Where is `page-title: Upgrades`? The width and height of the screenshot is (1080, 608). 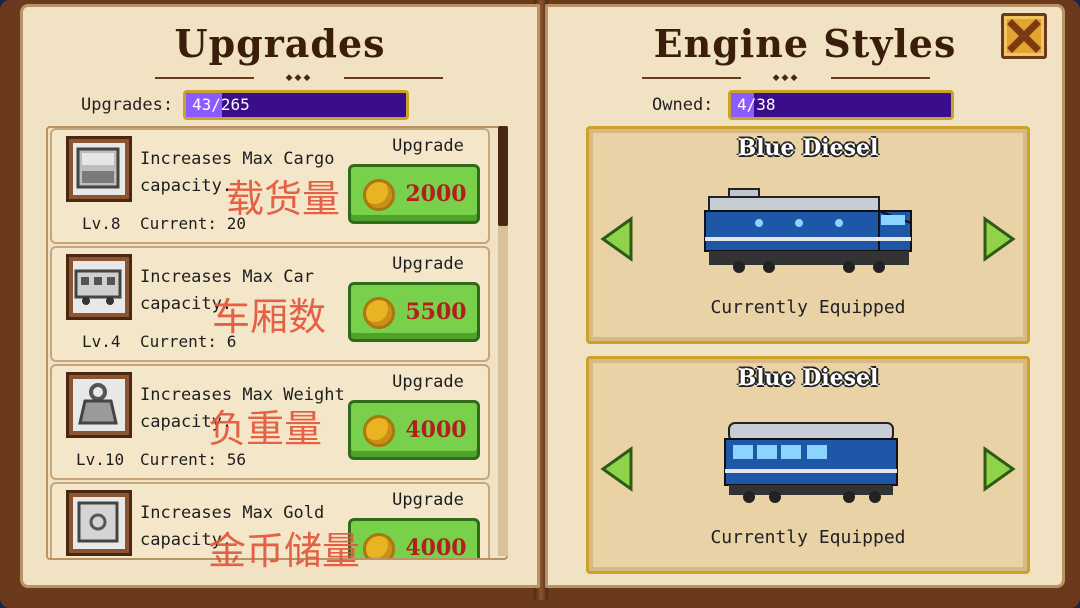 page-title: Upgrades is located at coordinates (280, 43).